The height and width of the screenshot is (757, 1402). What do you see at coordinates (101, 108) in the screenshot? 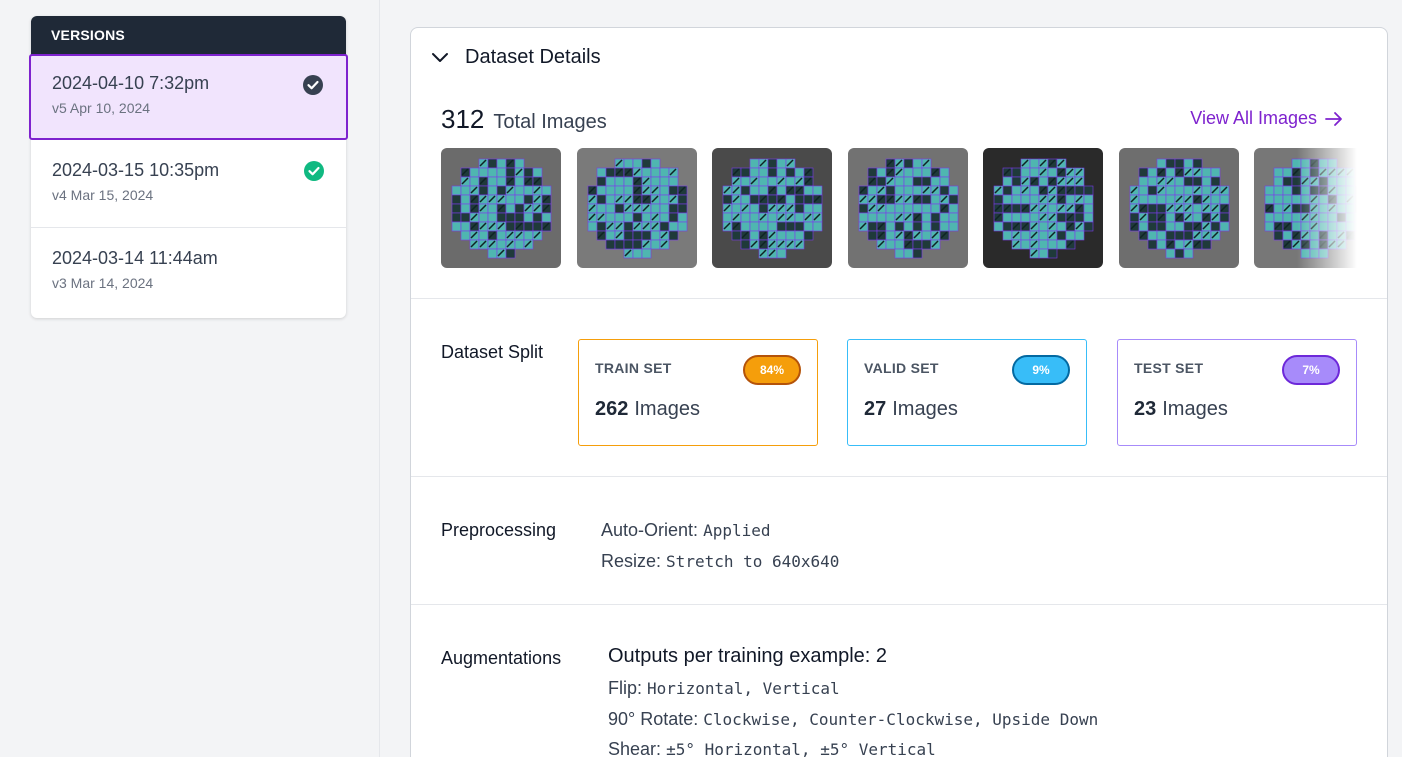
I see `version-sub: v5 Apr 10, 2024` at bounding box center [101, 108].